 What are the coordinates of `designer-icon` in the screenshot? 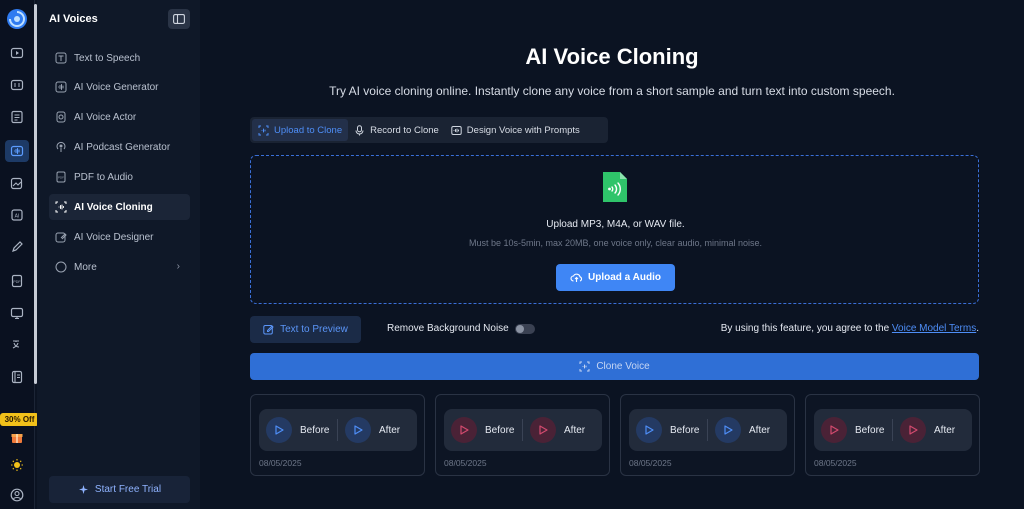 It's located at (61, 237).